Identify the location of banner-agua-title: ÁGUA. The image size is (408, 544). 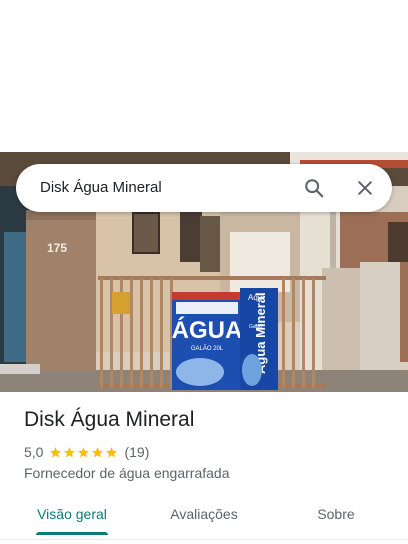
(207, 330).